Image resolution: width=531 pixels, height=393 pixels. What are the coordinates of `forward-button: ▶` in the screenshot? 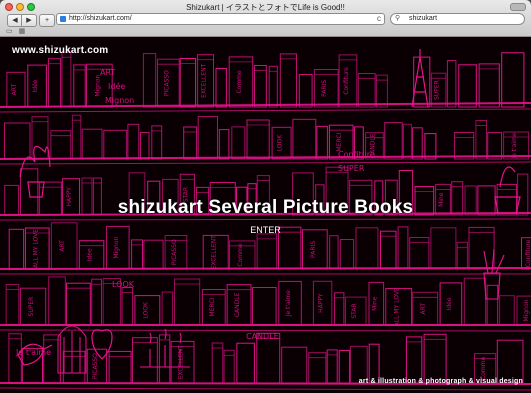 It's located at (29, 20).